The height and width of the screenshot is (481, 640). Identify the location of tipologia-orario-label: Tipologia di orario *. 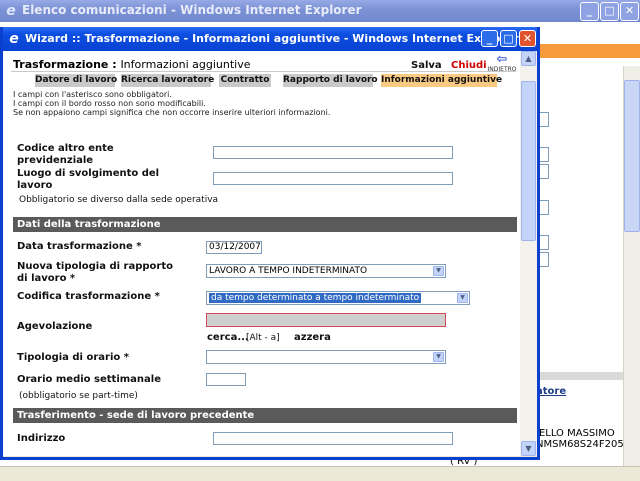
(73, 357).